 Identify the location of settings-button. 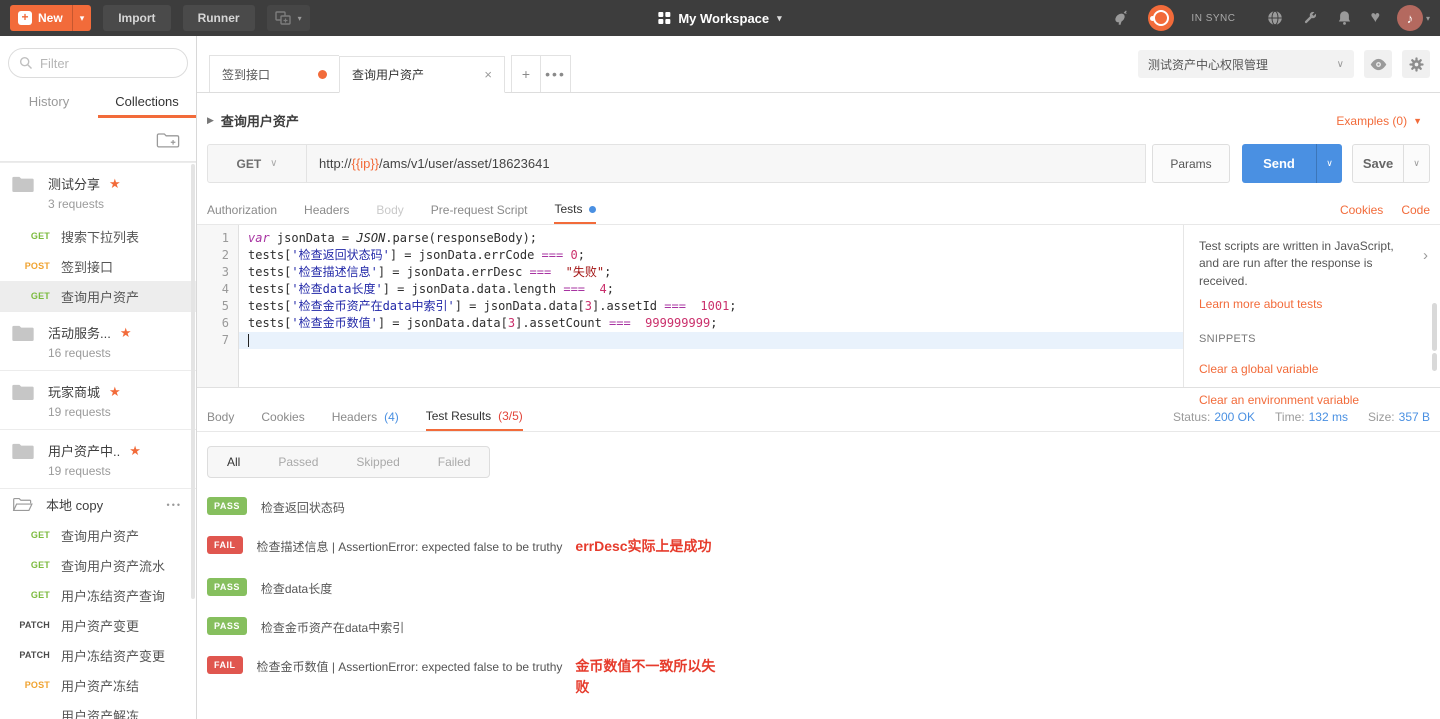
(1416, 64).